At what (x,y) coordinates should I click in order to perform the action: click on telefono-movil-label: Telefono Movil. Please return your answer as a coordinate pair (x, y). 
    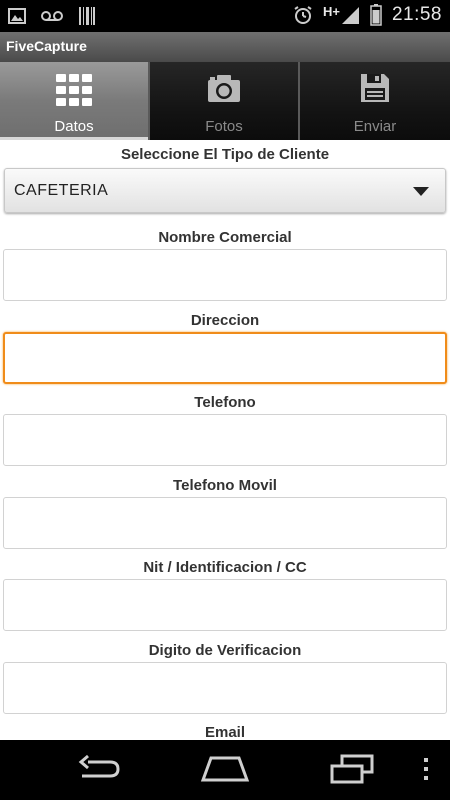
    Looking at the image, I should click on (225, 485).